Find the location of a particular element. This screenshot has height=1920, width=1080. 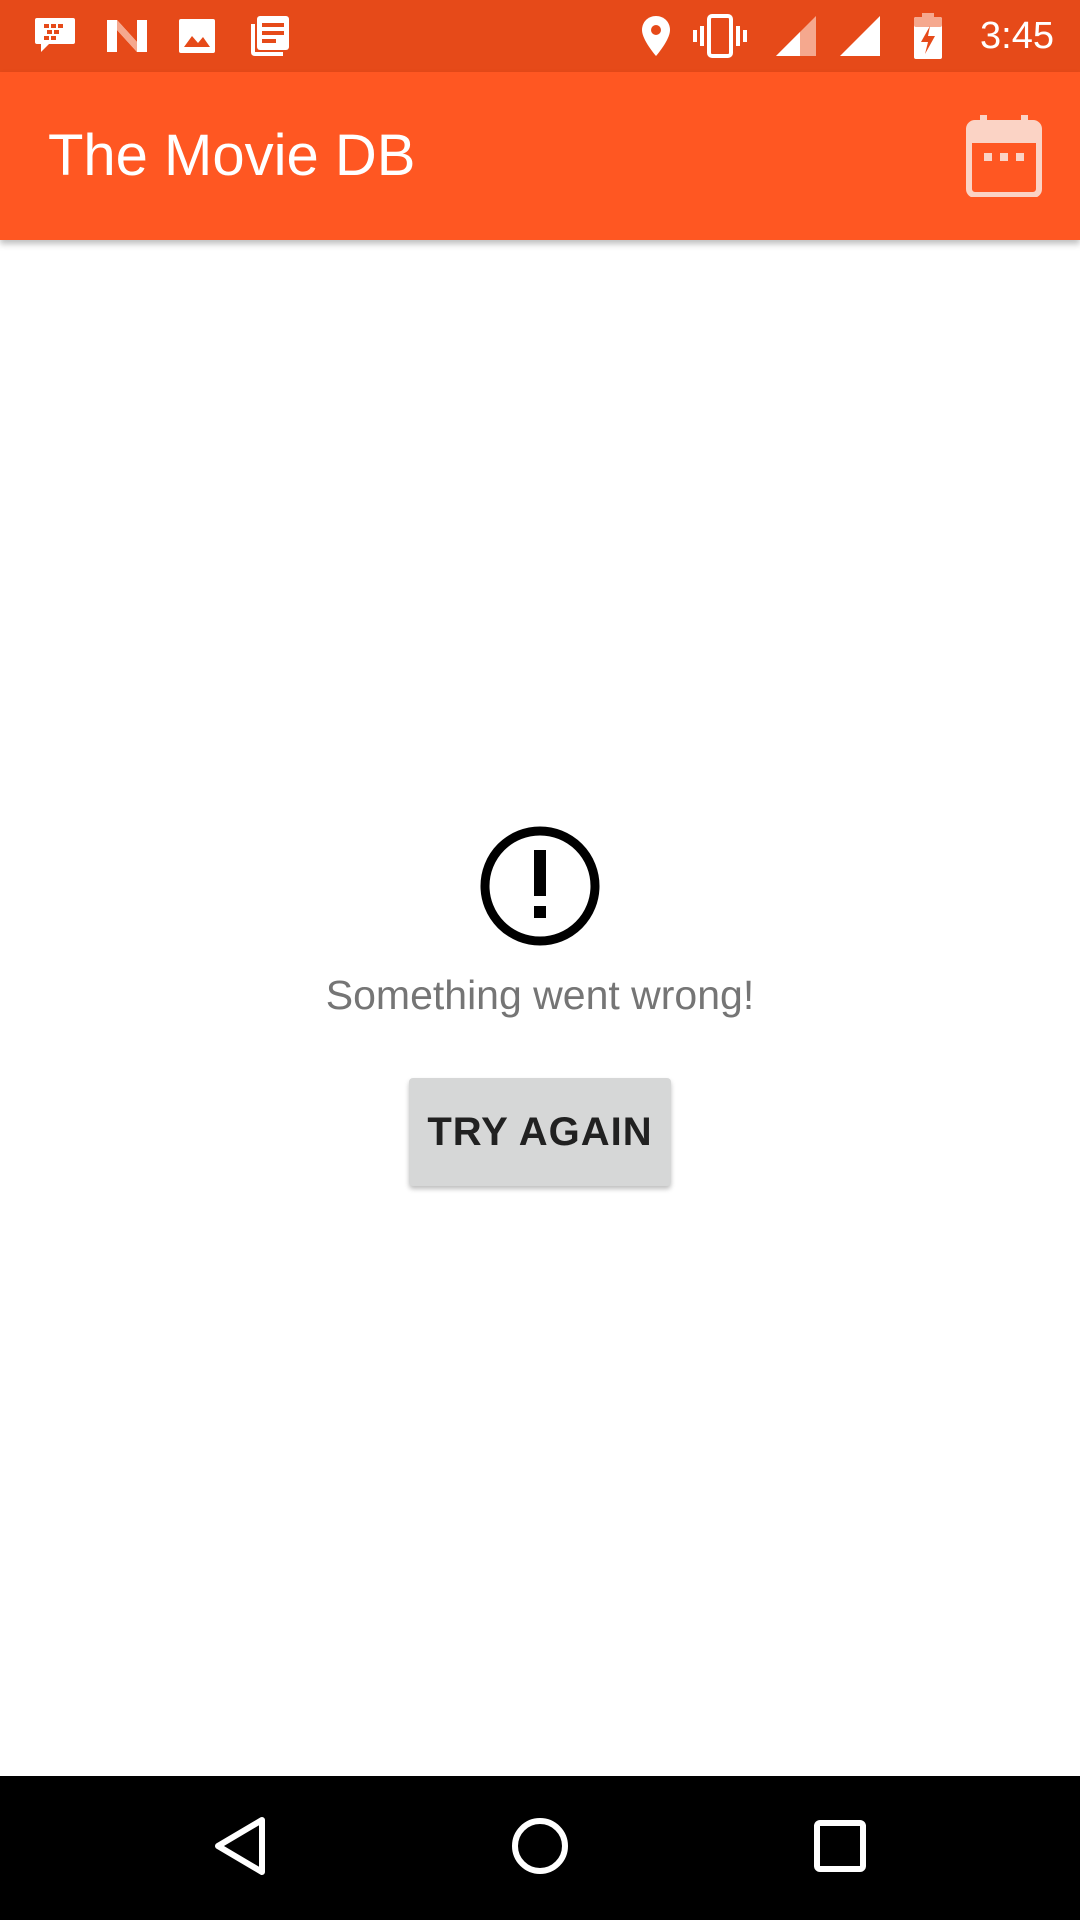

home-button is located at coordinates (540, 1848).